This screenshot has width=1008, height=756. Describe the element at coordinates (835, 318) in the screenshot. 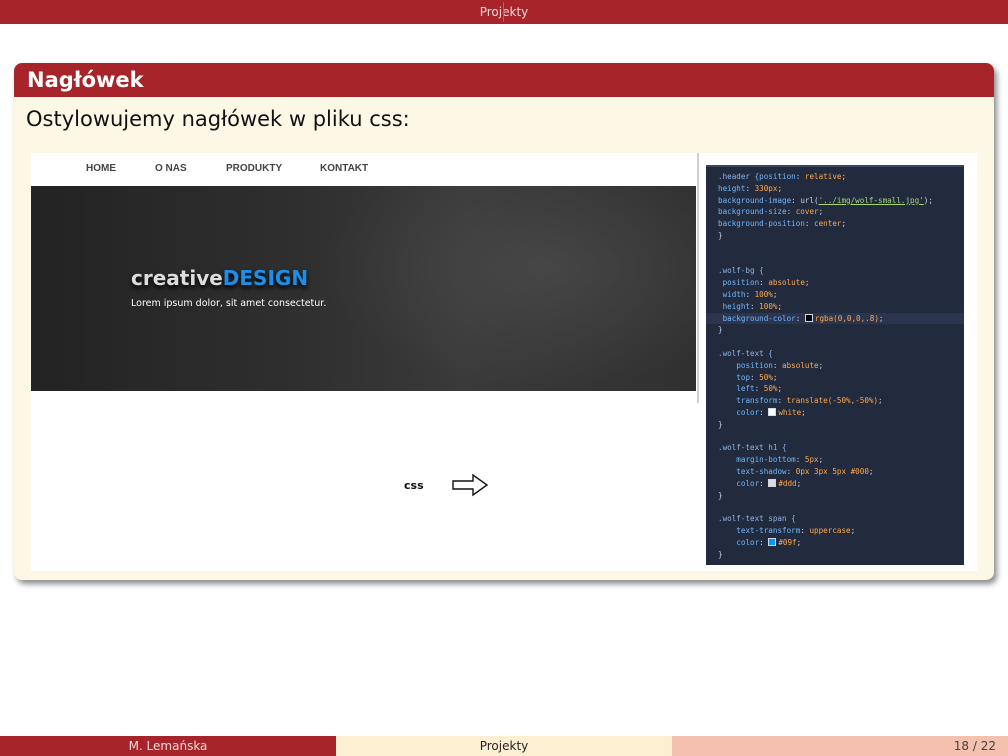

I see `code-line: background-color: rgba(0,0,0,.8);` at that location.